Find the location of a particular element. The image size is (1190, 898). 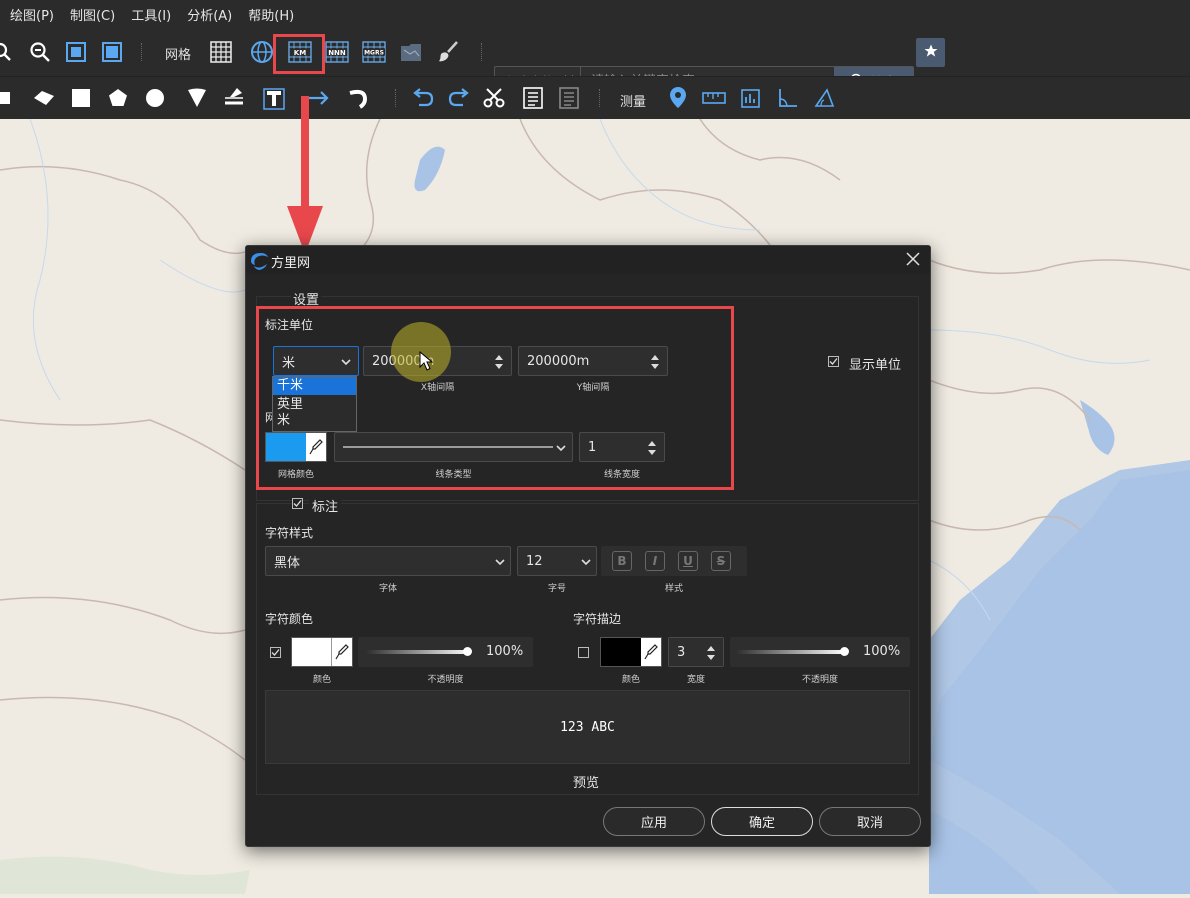

curved-arrow-icon is located at coordinates (359, 98).